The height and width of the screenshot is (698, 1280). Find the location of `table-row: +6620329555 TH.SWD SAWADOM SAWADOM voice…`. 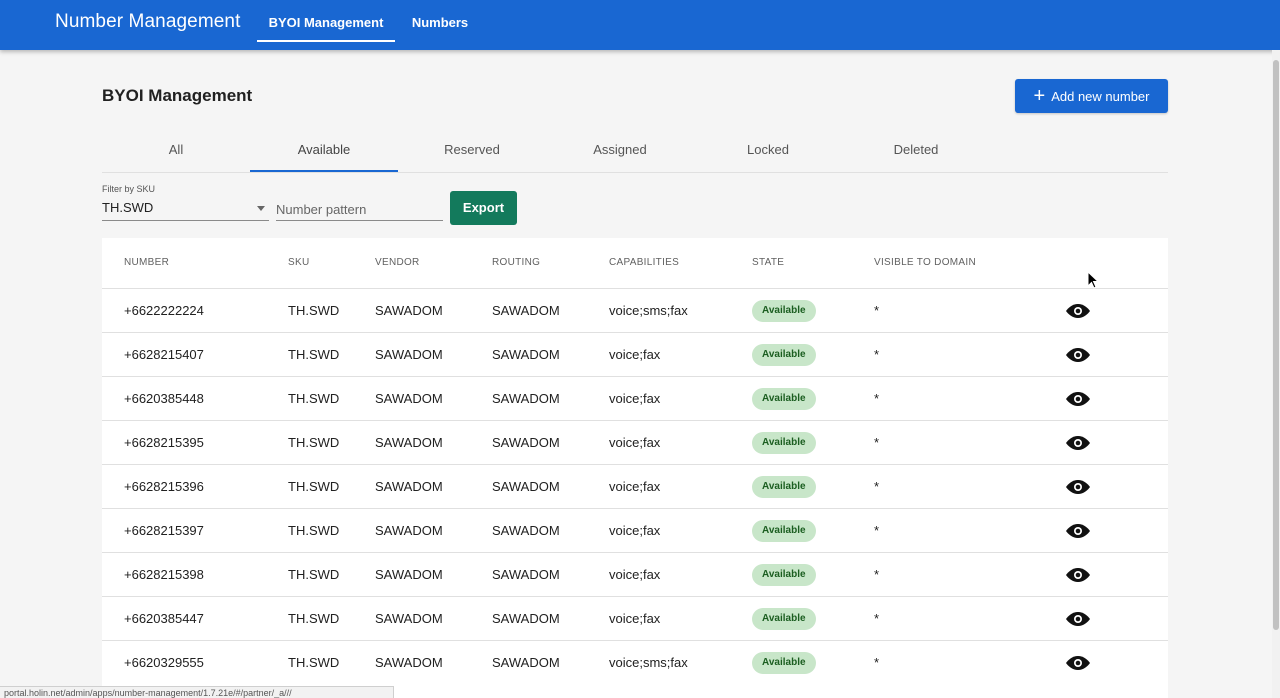

table-row: +6620329555 TH.SWD SAWADOM SAWADOM voice… is located at coordinates (635, 662).